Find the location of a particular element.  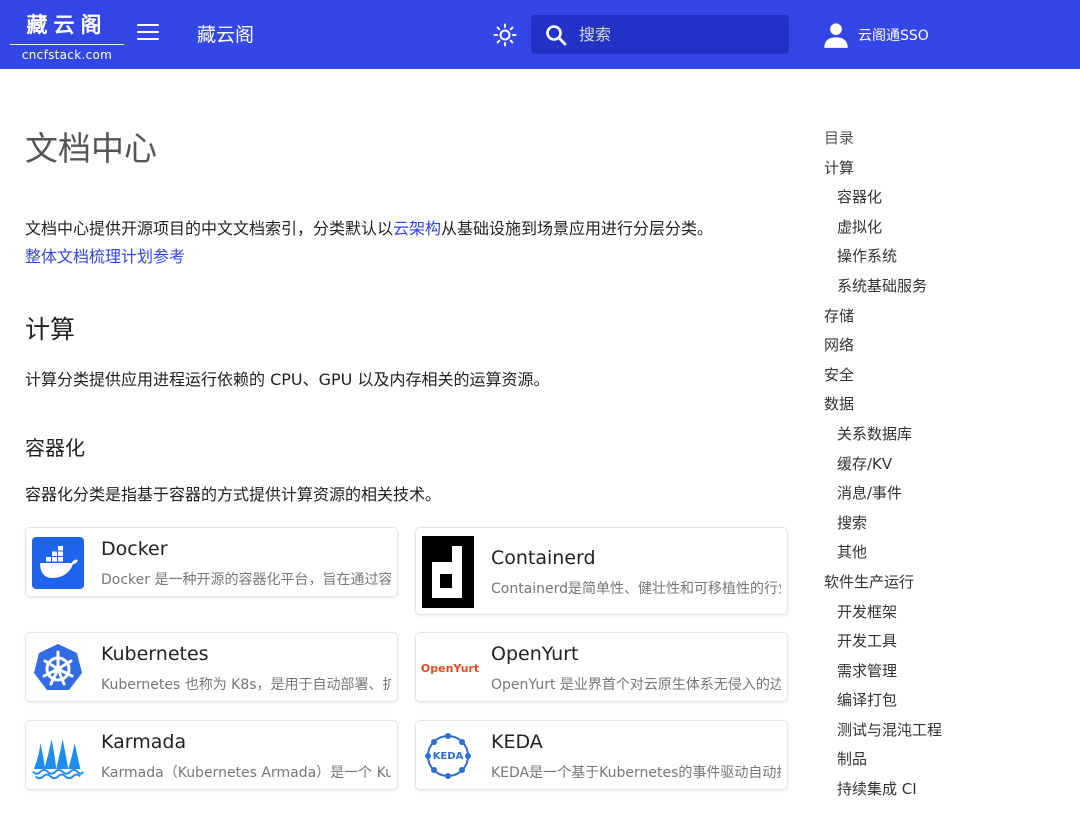

openyurt-logo-text: OpenYurt is located at coordinates (450, 668).